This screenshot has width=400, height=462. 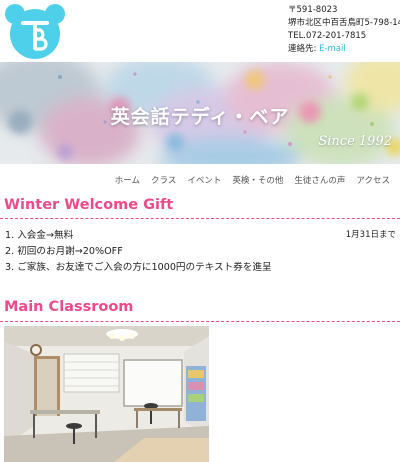 I want to click on gift-item: 2. 初回のお月謝→20%OFF, so click(x=64, y=251).